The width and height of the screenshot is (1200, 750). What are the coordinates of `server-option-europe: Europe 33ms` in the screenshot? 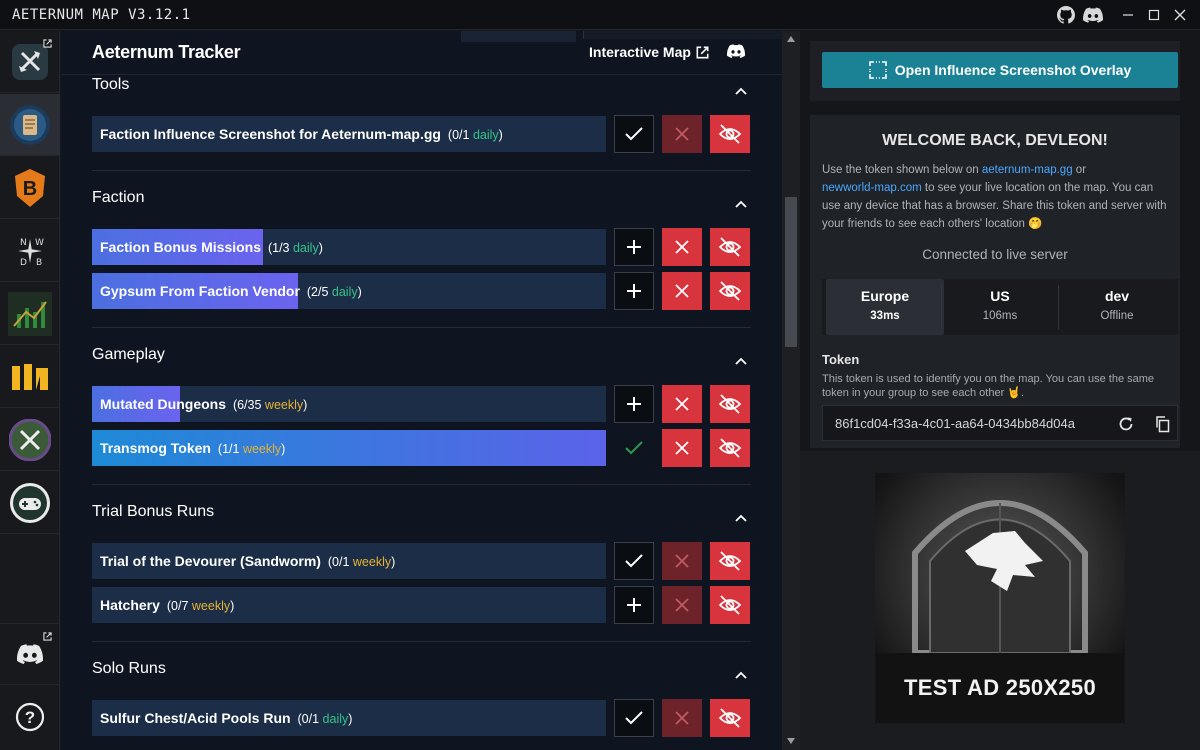 It's located at (885, 307).